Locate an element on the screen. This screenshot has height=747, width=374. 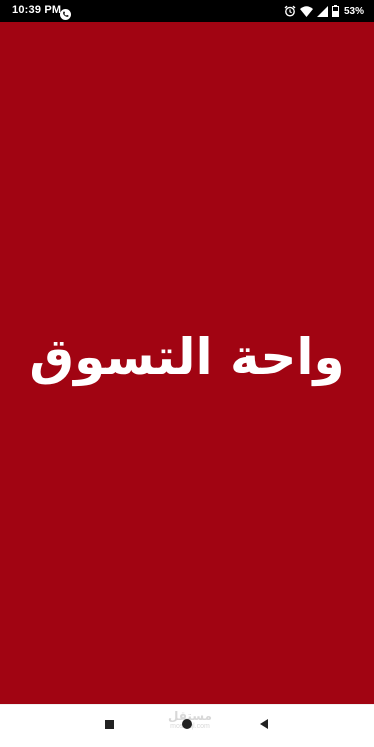
home-icon is located at coordinates (187, 724).